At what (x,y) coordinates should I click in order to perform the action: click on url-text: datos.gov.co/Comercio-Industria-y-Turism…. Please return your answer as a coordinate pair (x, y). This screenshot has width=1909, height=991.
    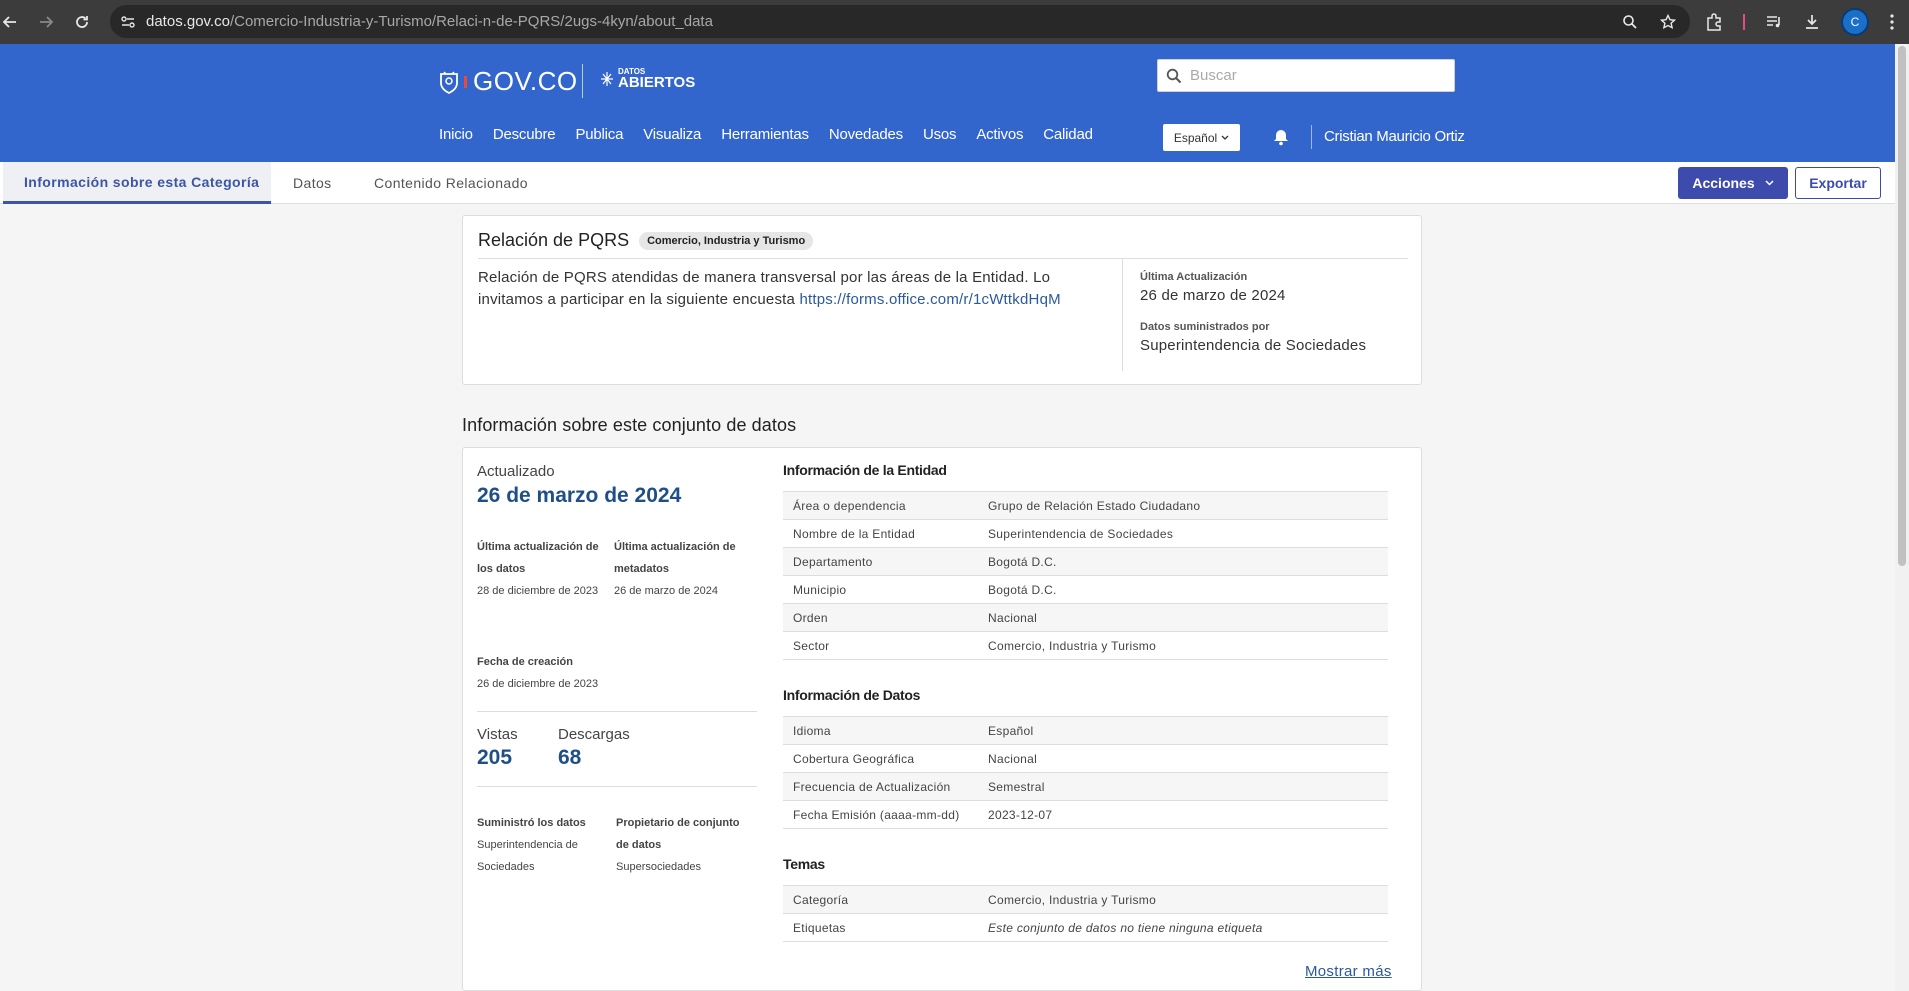
    Looking at the image, I should click on (429, 21).